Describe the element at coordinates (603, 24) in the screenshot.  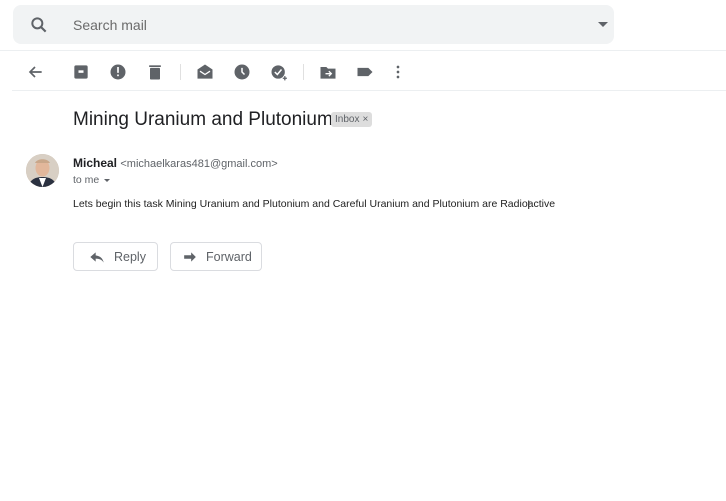
I see `search-options-dropdown-icon` at that location.